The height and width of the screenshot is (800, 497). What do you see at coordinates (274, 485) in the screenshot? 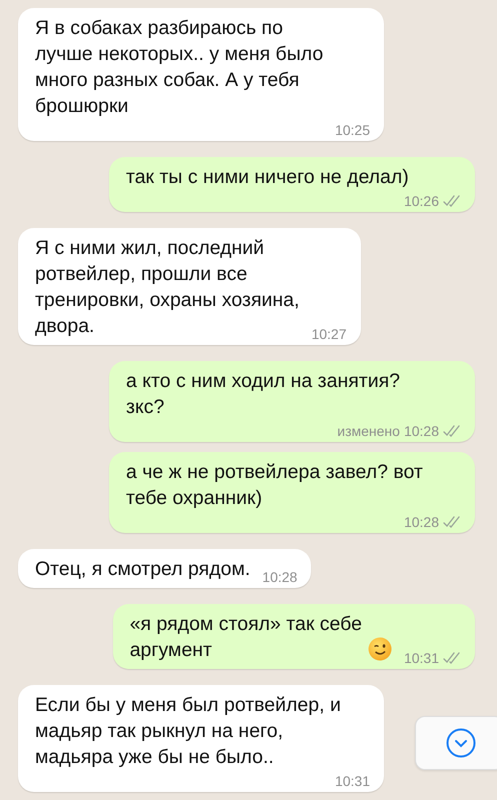
I see `message-text: а че ж не ротвейлера завел? вот тебе охранник)` at bounding box center [274, 485].